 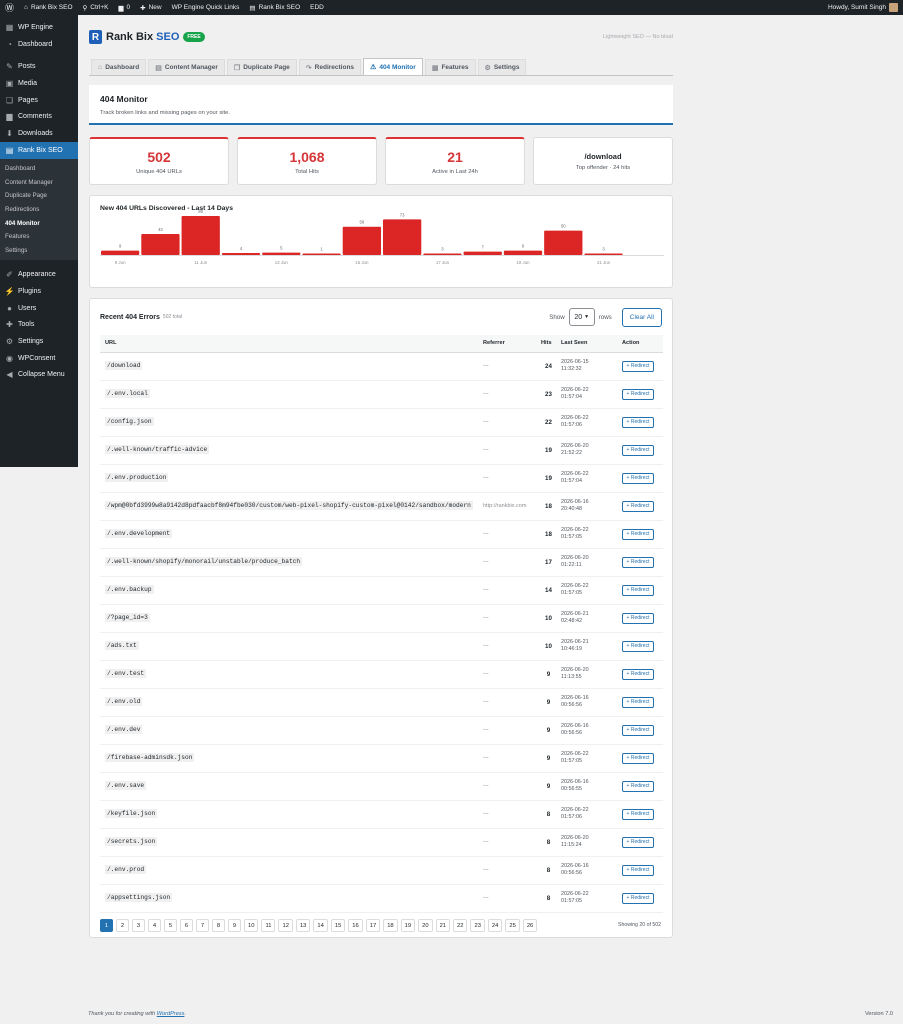 What do you see at coordinates (581, 317) in the screenshot?
I see `rows-per-page-select: 20 ▼` at bounding box center [581, 317].